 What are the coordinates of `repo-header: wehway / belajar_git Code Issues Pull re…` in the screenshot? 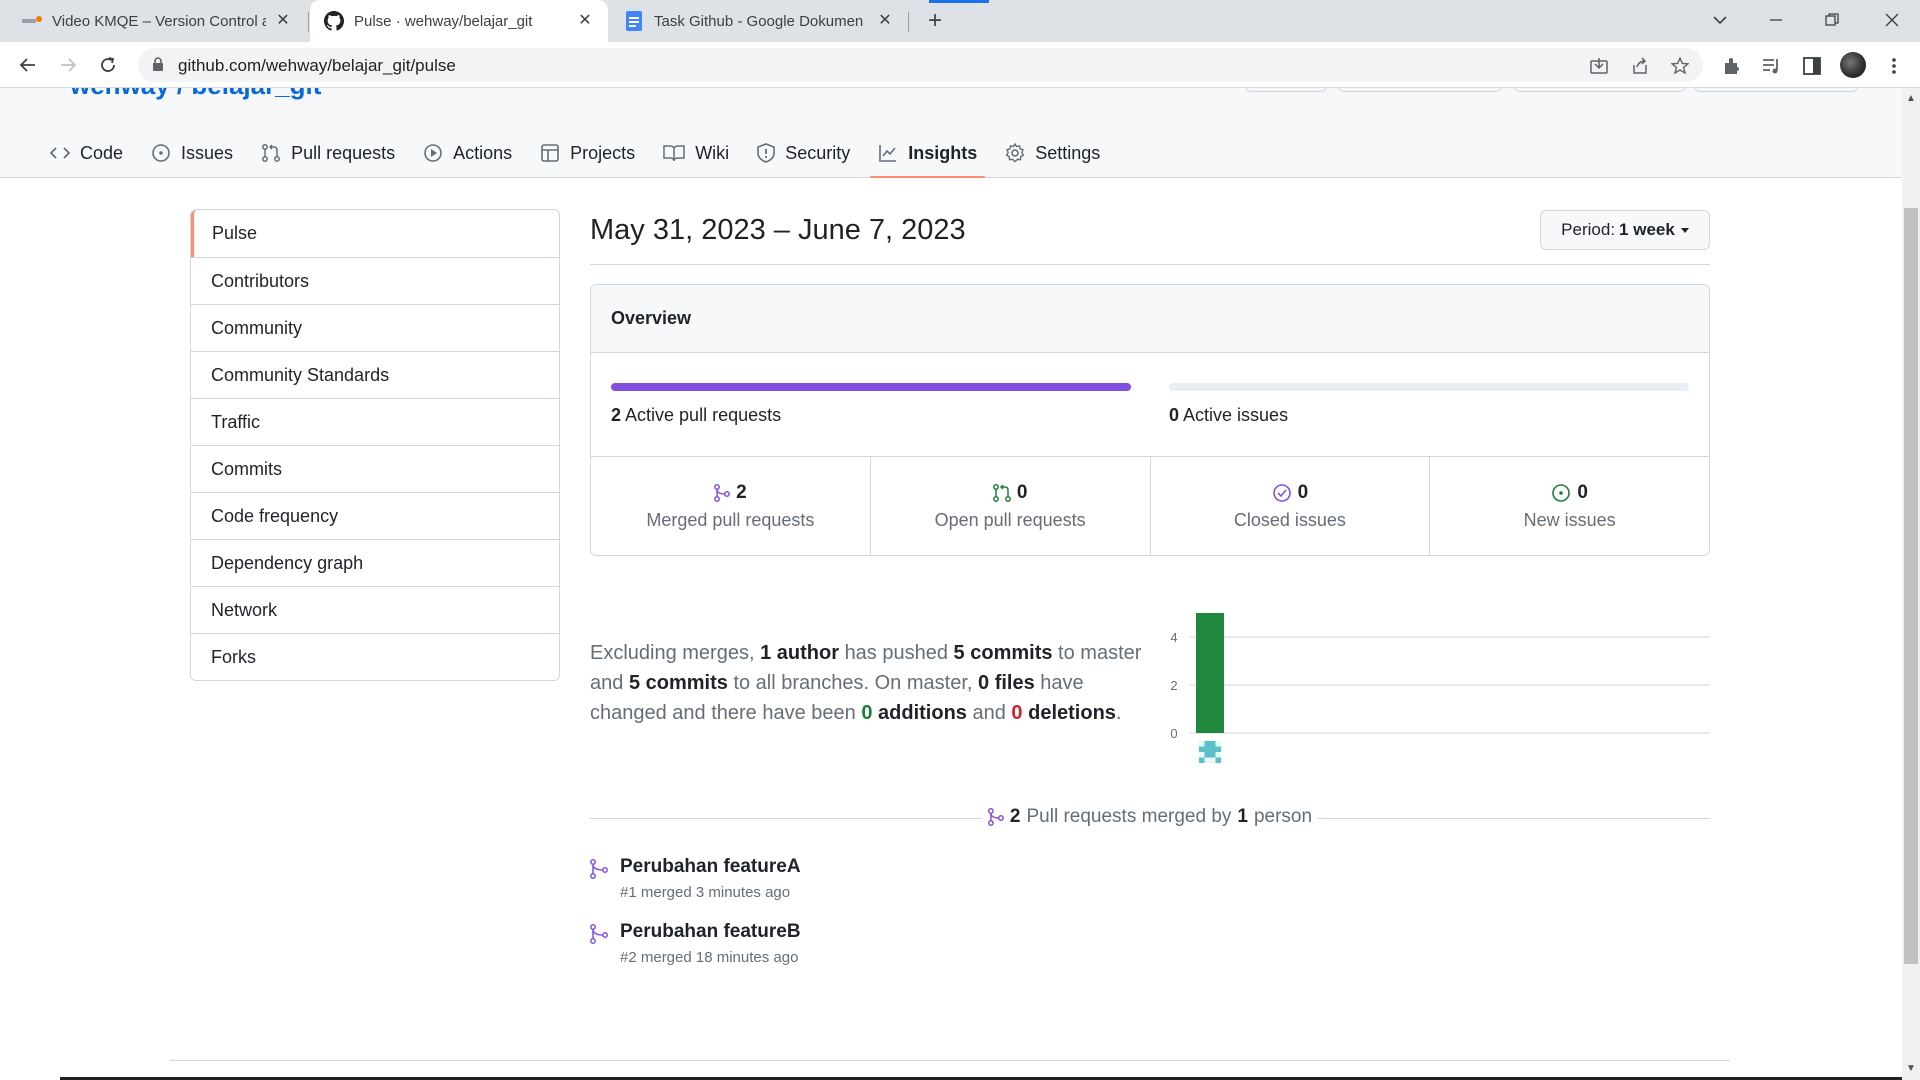 It's located at (951, 133).